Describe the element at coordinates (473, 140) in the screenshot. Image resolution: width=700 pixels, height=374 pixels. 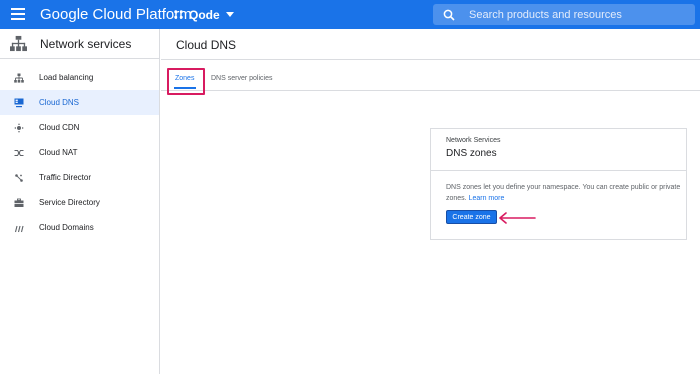
I see `card-eyebrow: Network Services` at that location.